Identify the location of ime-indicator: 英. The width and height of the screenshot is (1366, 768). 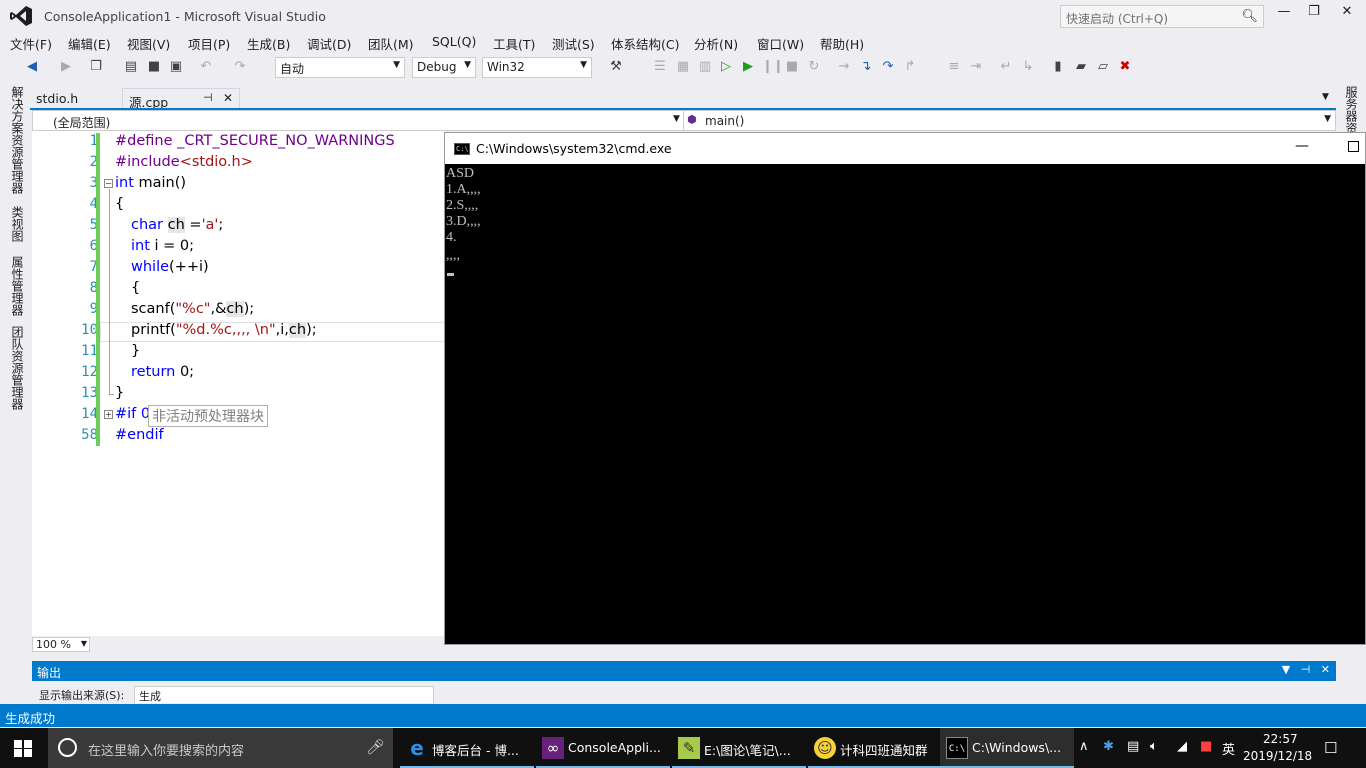
(1228, 748).